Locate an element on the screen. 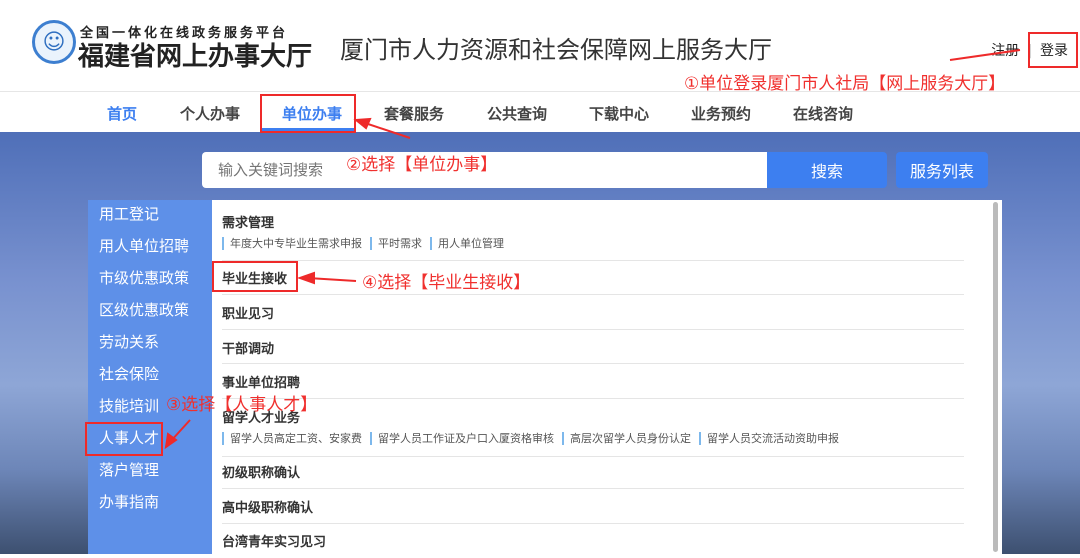  service-group: 干部调动 is located at coordinates (593, 351).